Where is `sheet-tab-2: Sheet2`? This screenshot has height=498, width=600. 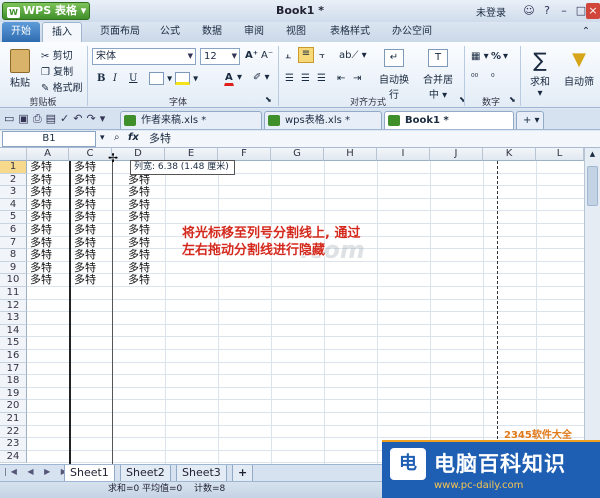 sheet-tab-2: Sheet2 is located at coordinates (145, 473).